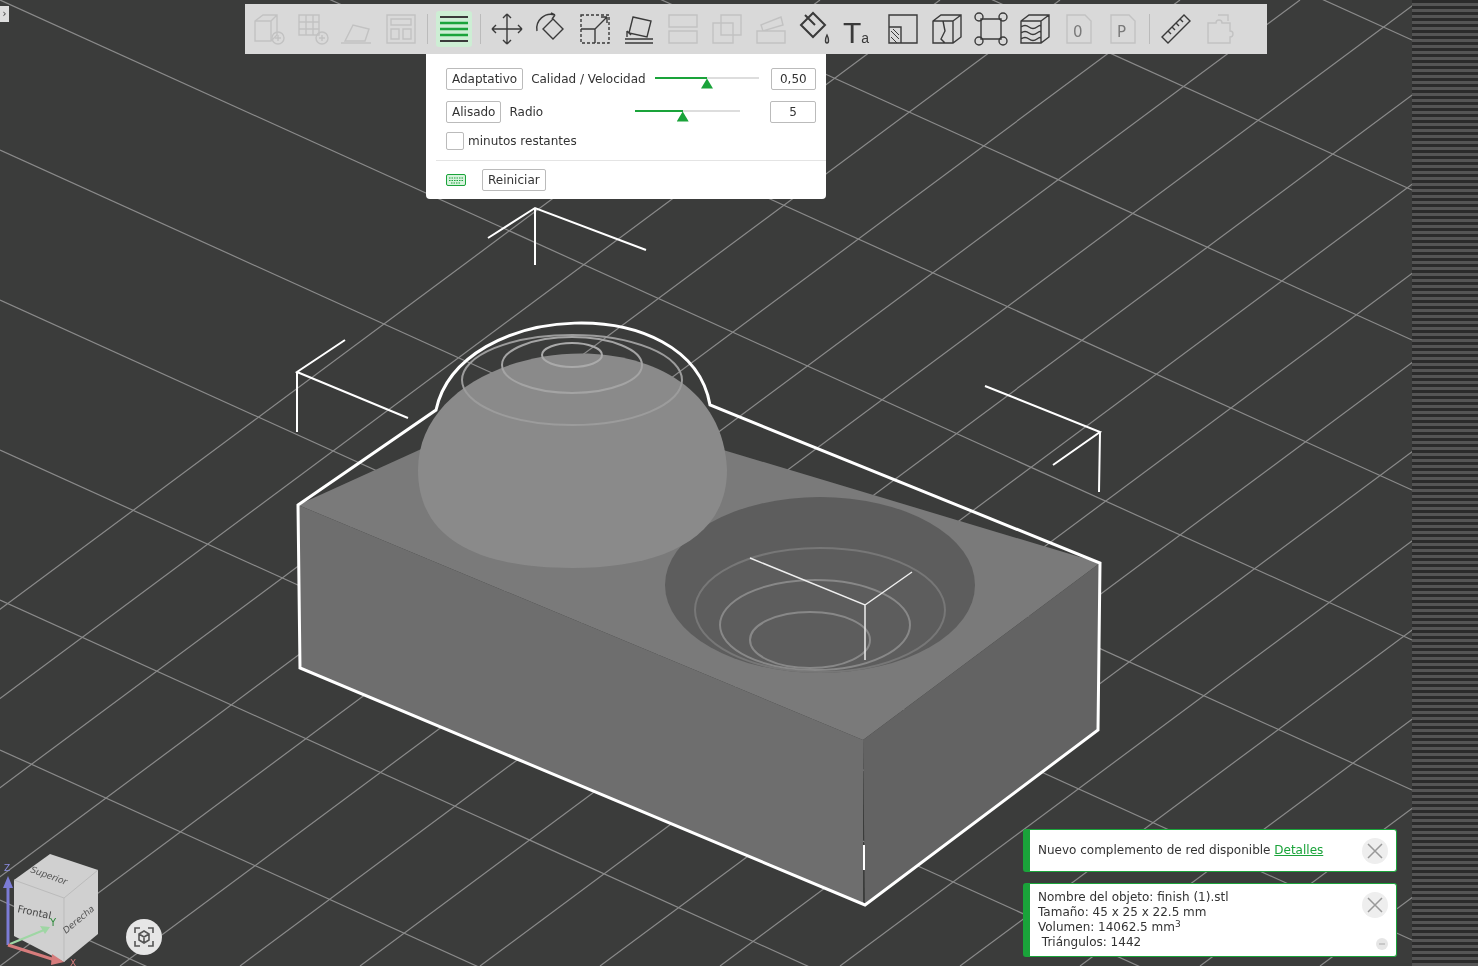 The image size is (1478, 966). I want to click on info-line: Nombre del objeto: finish (1).stl, so click(1134, 897).